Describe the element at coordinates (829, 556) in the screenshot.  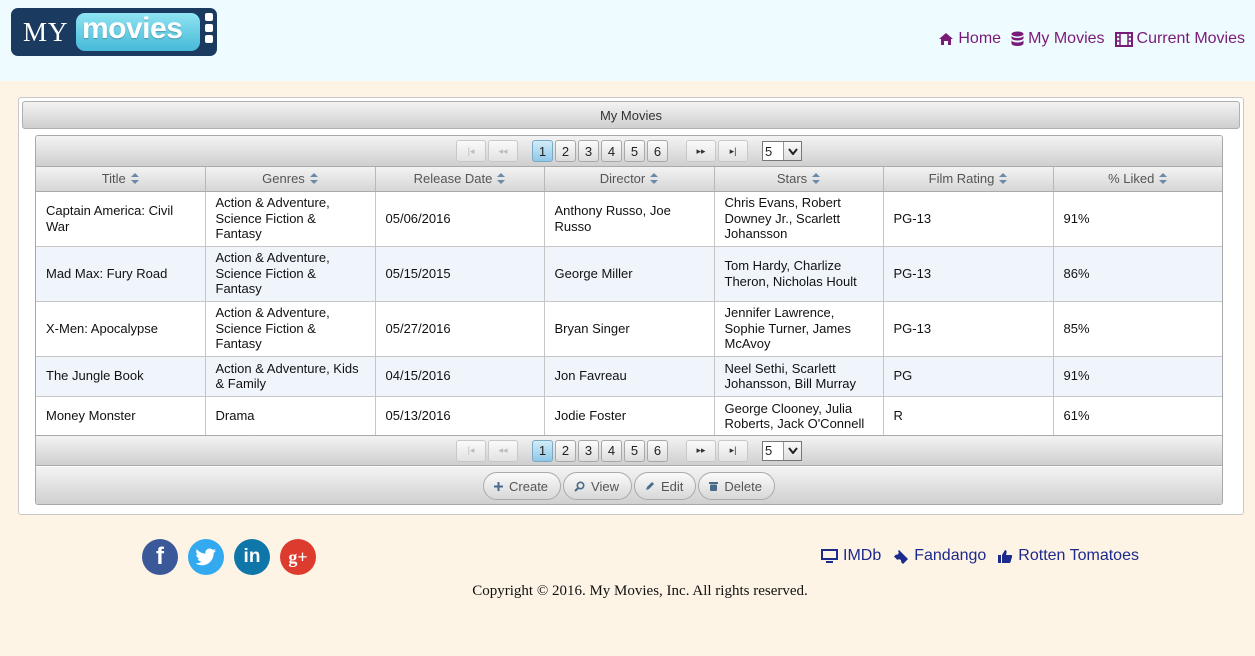
I see `monitor-icon` at that location.